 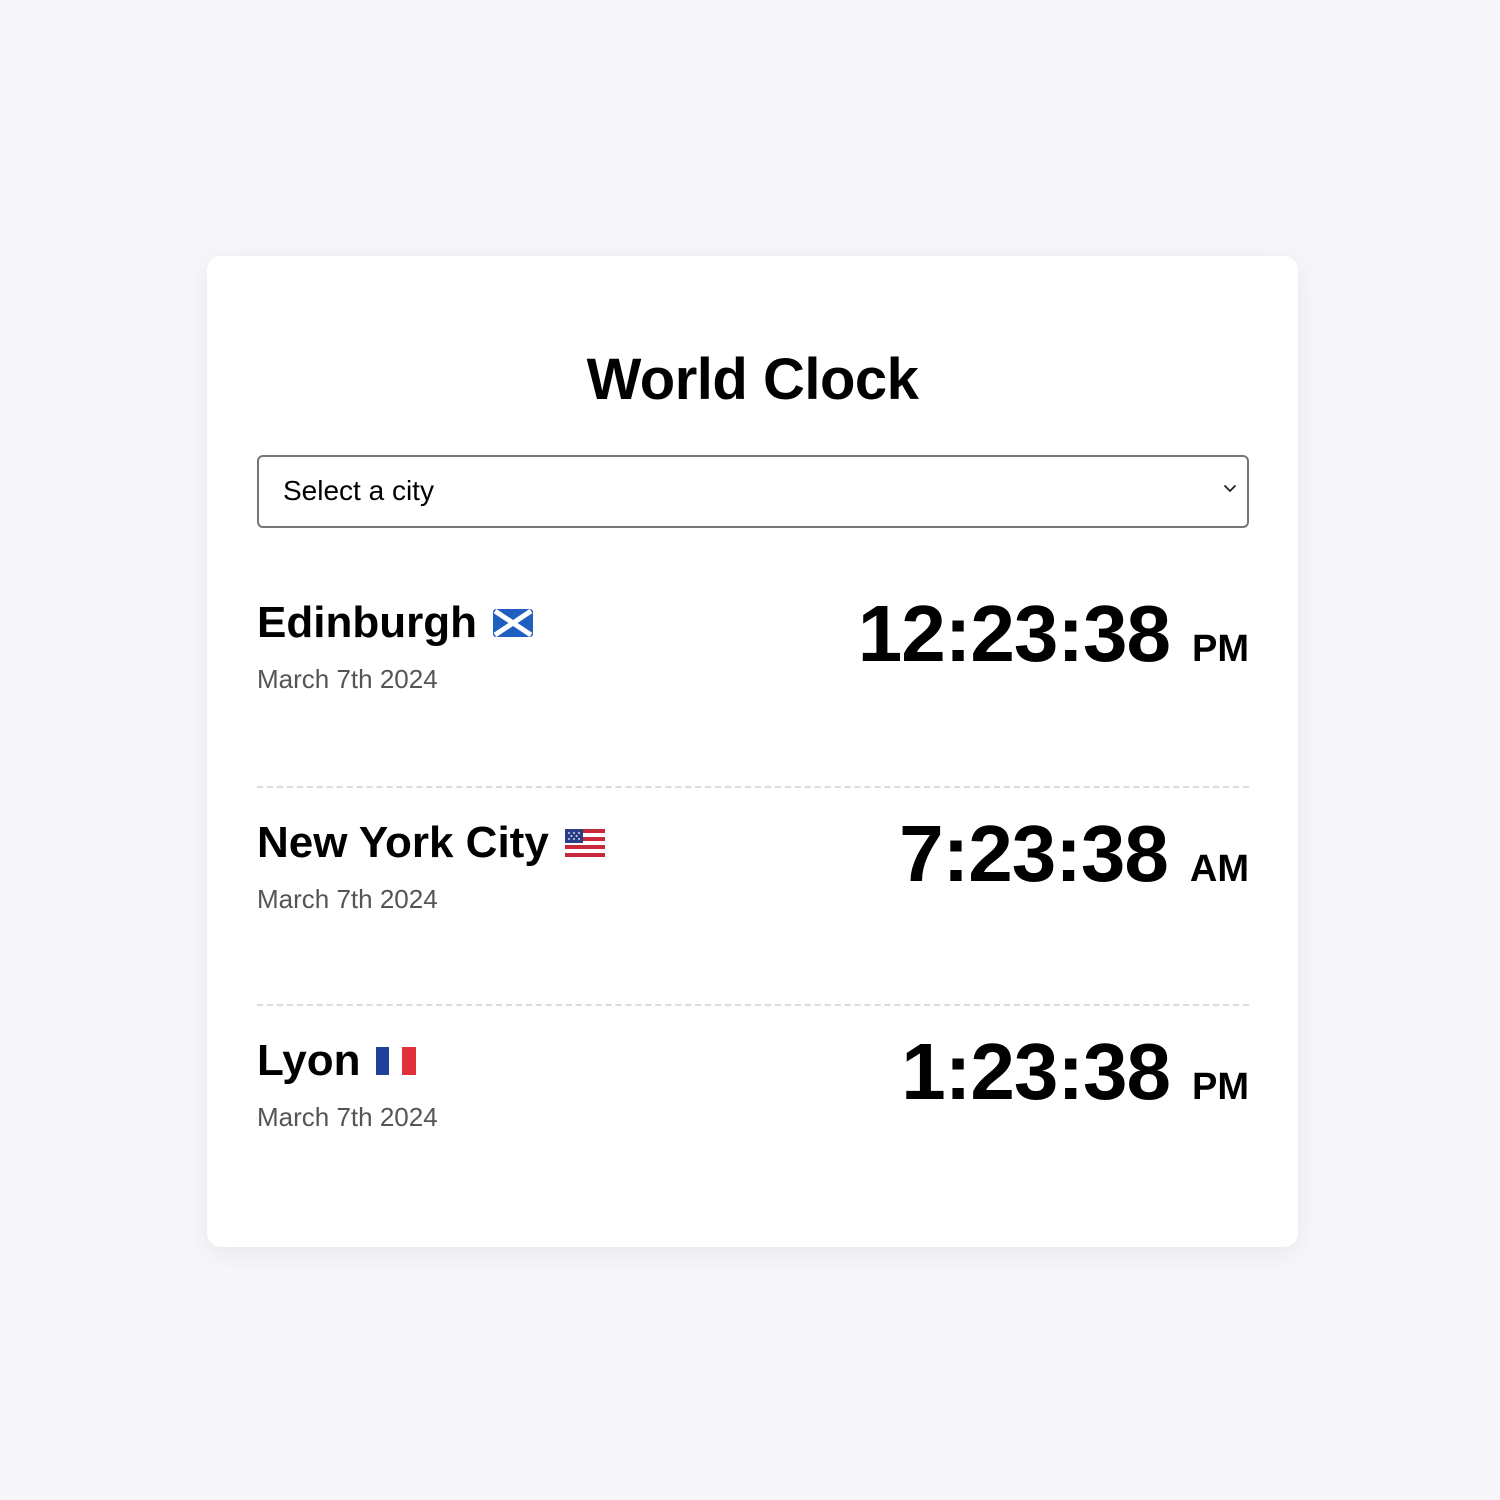 I want to click on city-name: Lyon, so click(x=337, y=1061).